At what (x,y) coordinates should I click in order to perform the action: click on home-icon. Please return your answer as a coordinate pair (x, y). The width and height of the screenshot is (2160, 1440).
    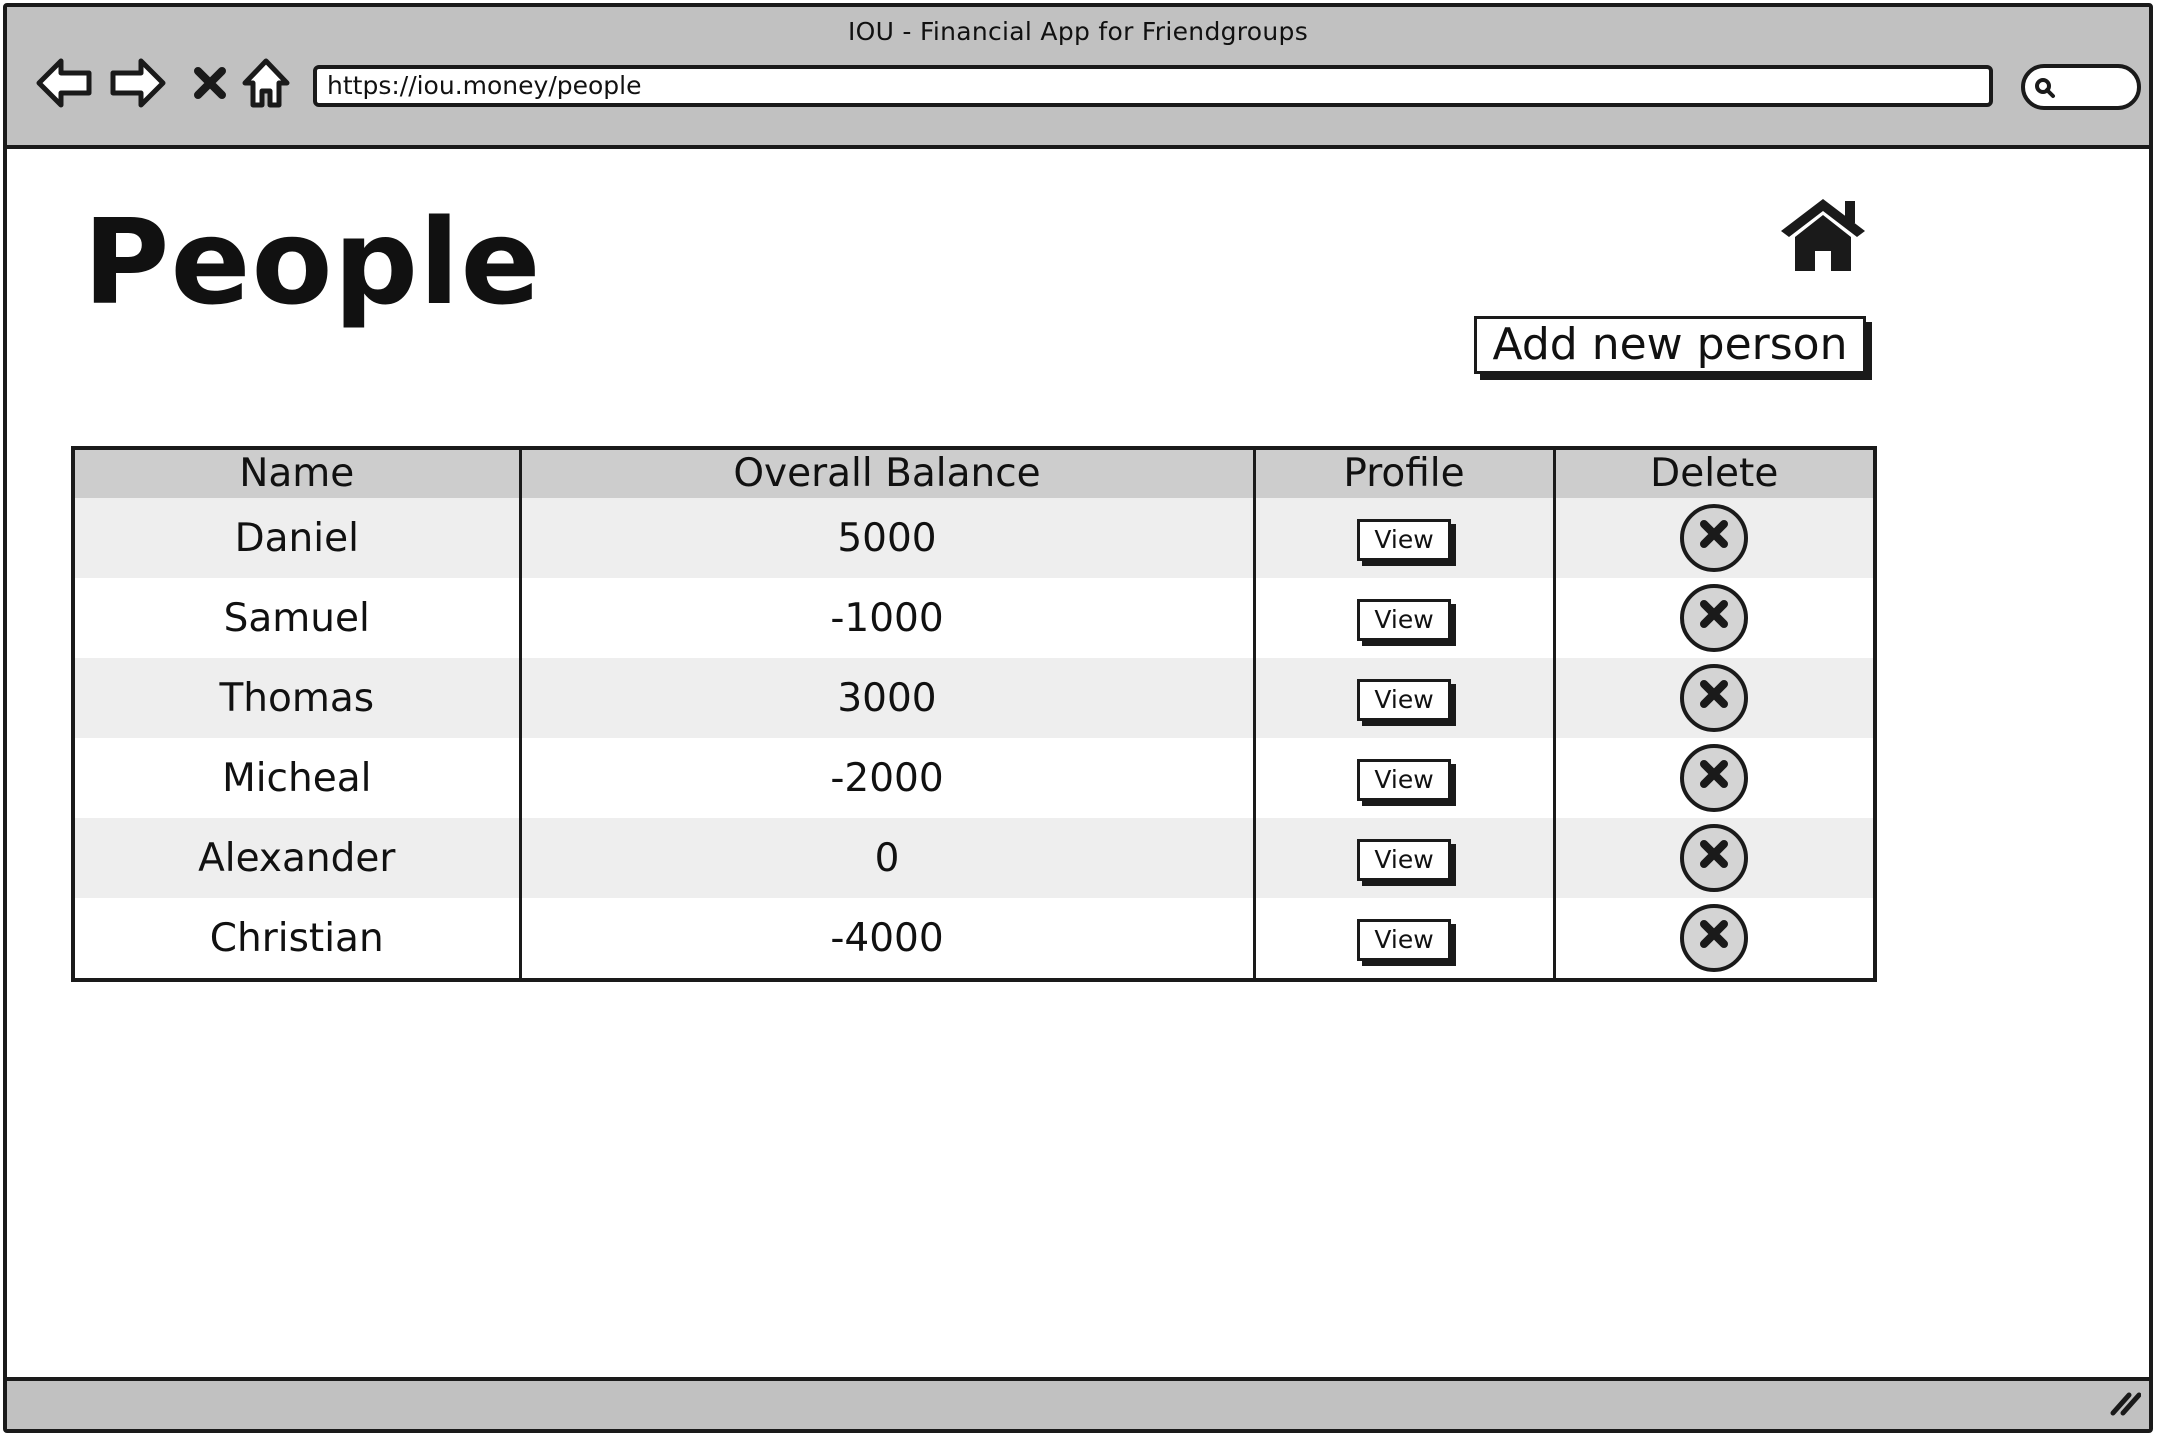
    Looking at the image, I should click on (1823, 238).